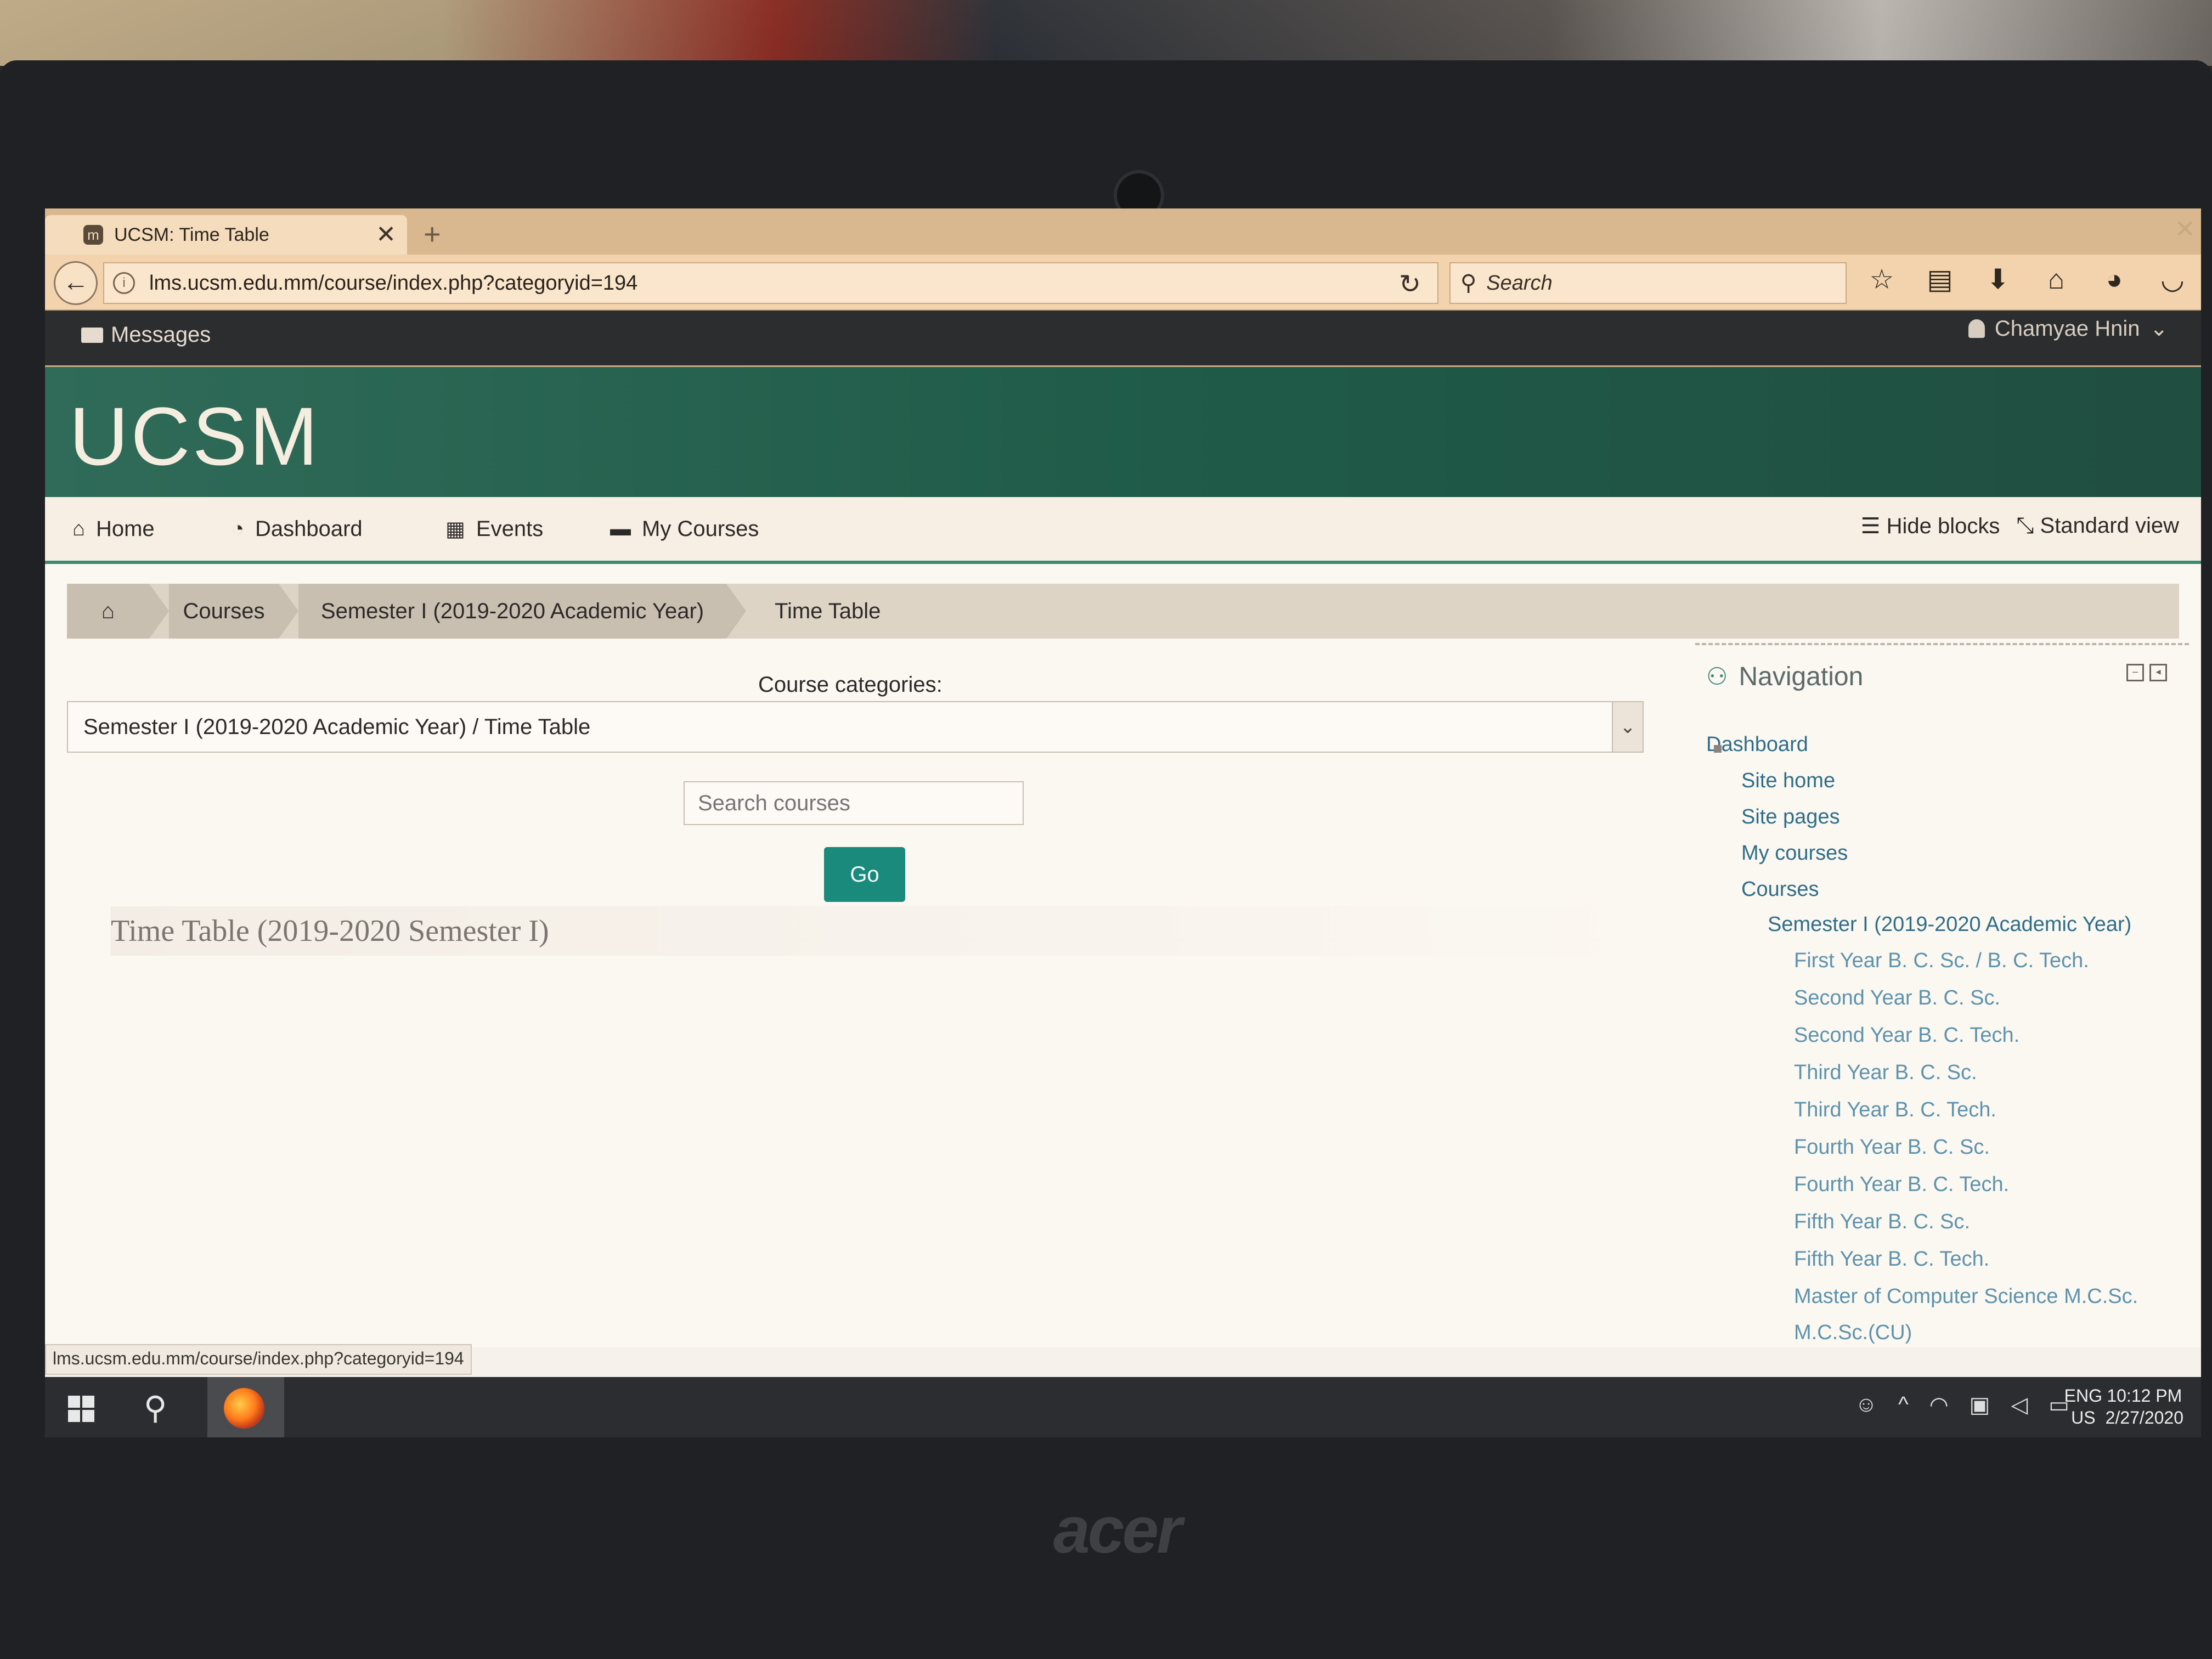  I want to click on nav-tree-course: First Year B. C. Sc. / B. C. Tech., so click(1942, 961).